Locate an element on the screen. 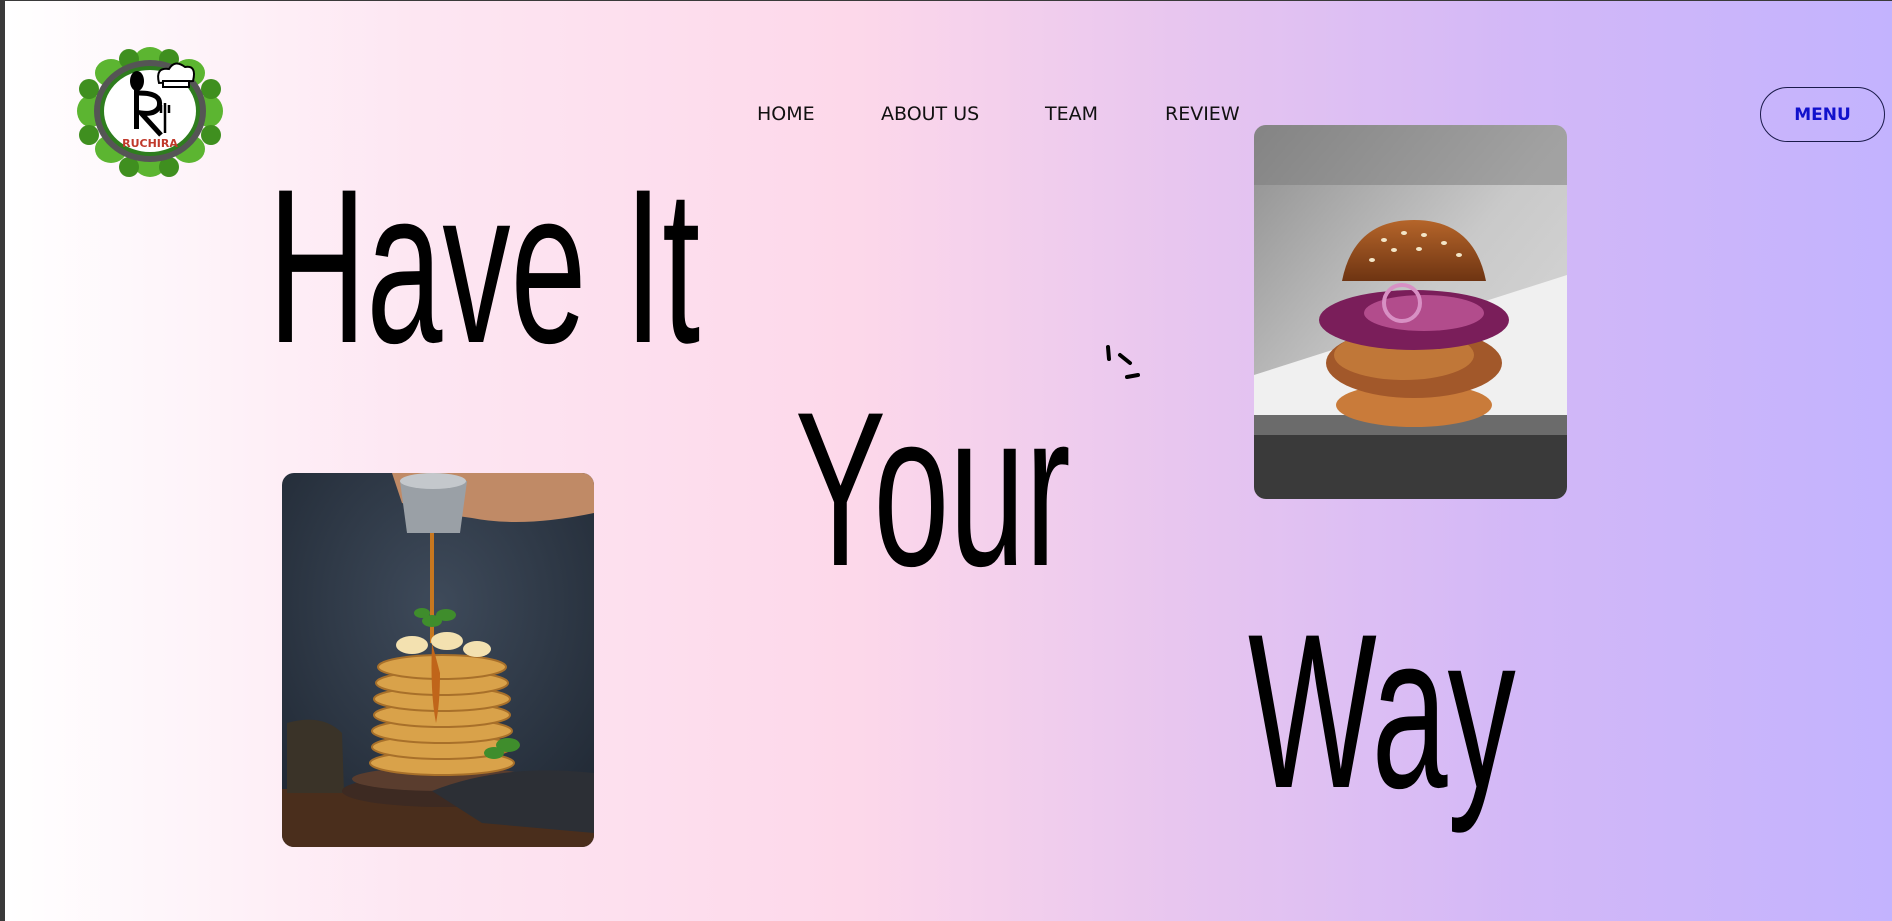 The height and width of the screenshot is (921, 1892). pancake-stack-photo is located at coordinates (438, 660).